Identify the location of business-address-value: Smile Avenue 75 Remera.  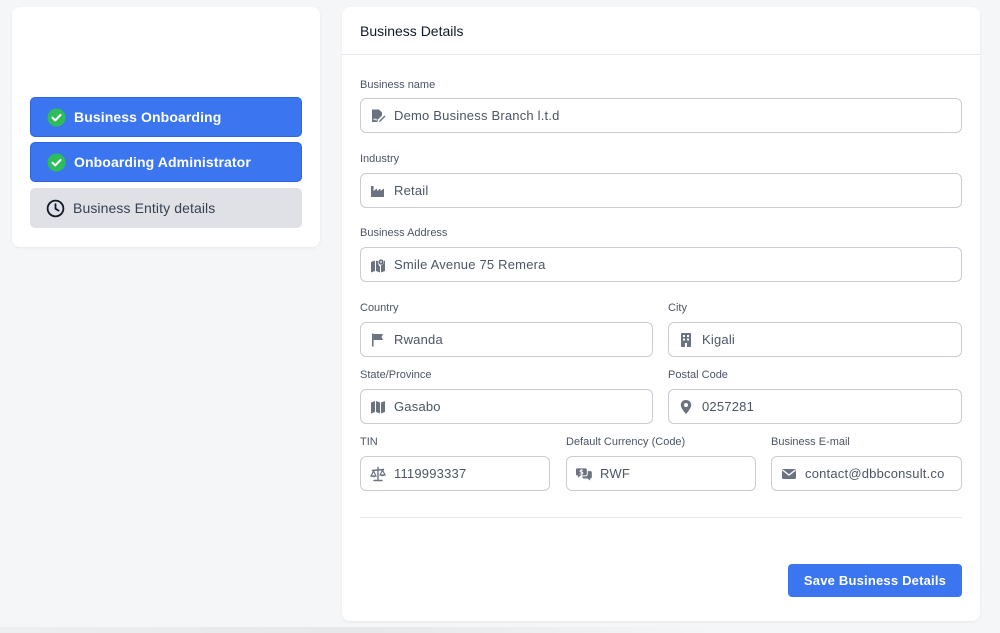
(470, 264).